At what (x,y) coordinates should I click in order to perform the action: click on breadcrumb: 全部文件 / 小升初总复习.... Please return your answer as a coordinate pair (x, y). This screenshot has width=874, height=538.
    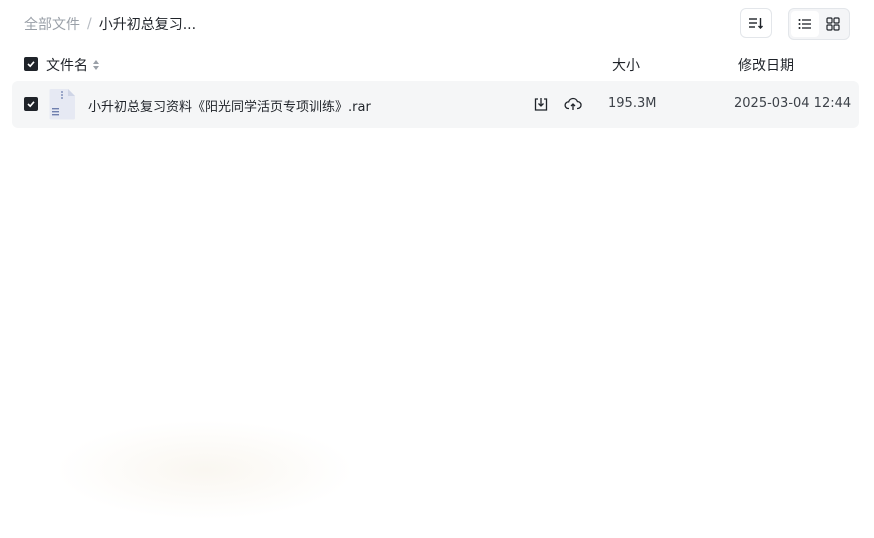
    Looking at the image, I should click on (110, 24).